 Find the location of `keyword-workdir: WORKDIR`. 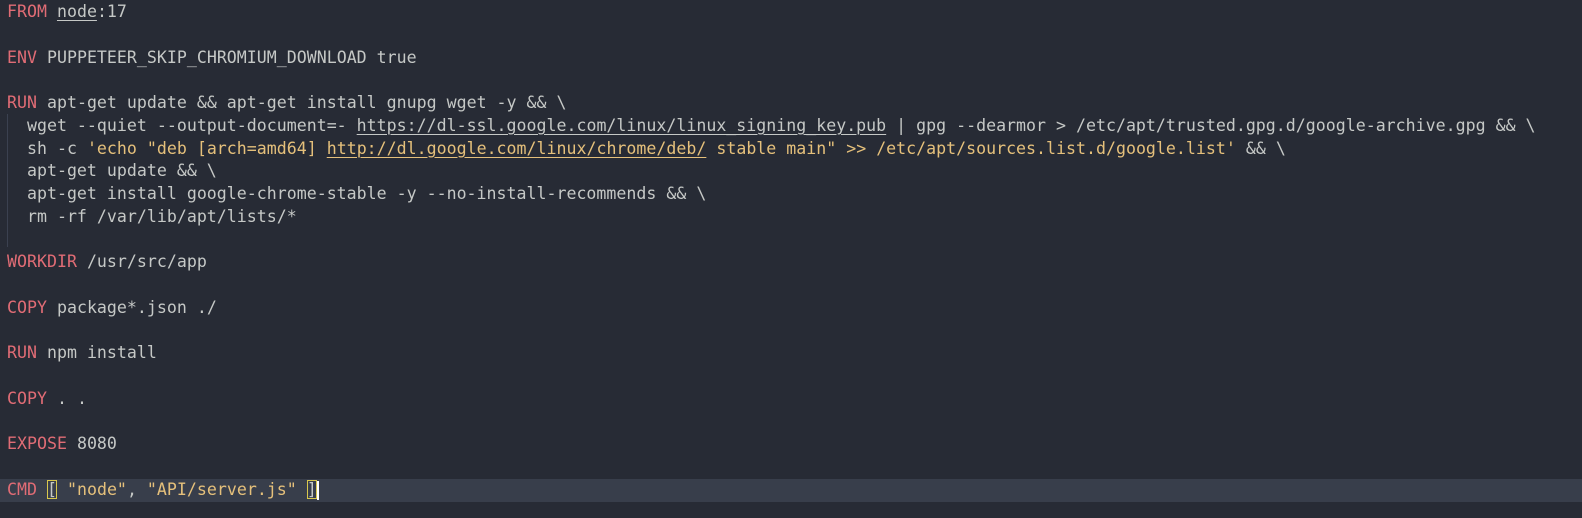

keyword-workdir: WORKDIR is located at coordinates (42, 262).